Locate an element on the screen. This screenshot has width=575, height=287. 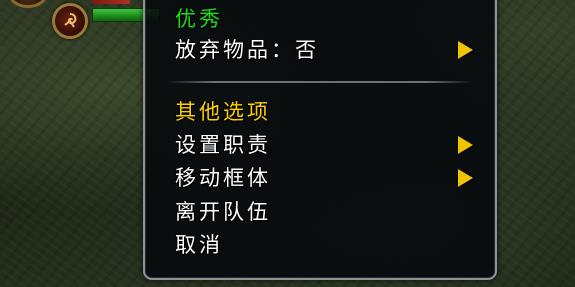
menu-divider is located at coordinates (320, 82).